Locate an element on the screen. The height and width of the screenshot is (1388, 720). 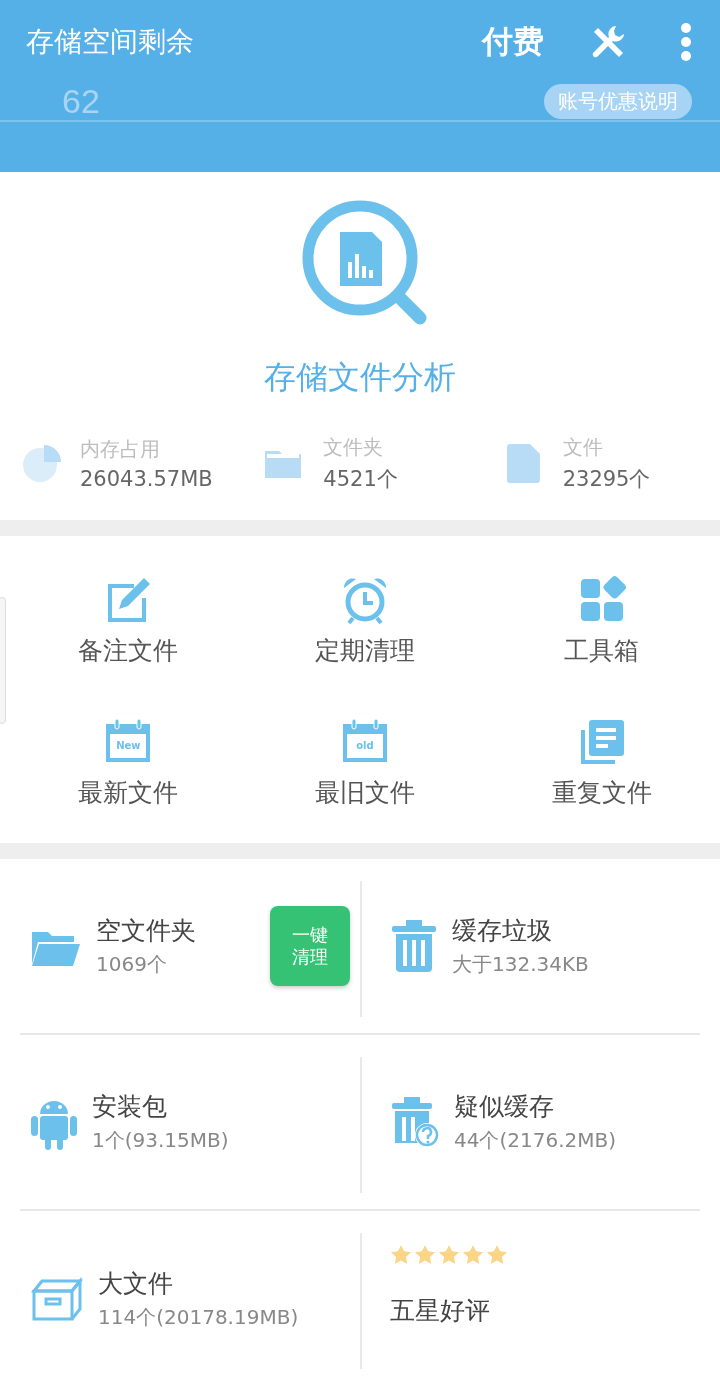
alarm-clock-icon is located at coordinates (365, 600).